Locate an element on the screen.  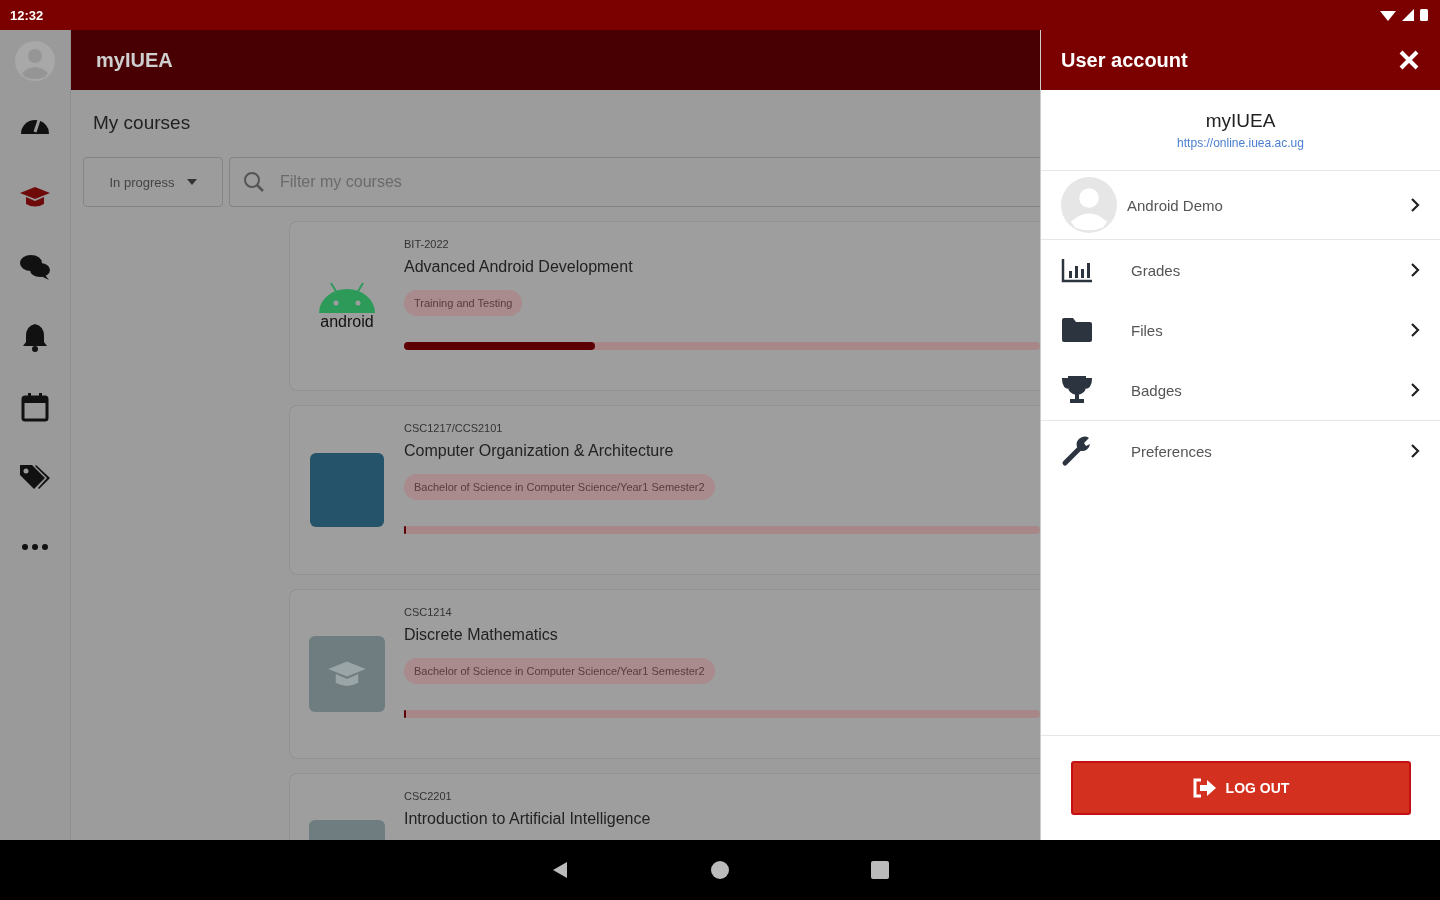
site-name: myIUEA is located at coordinates (1240, 121).